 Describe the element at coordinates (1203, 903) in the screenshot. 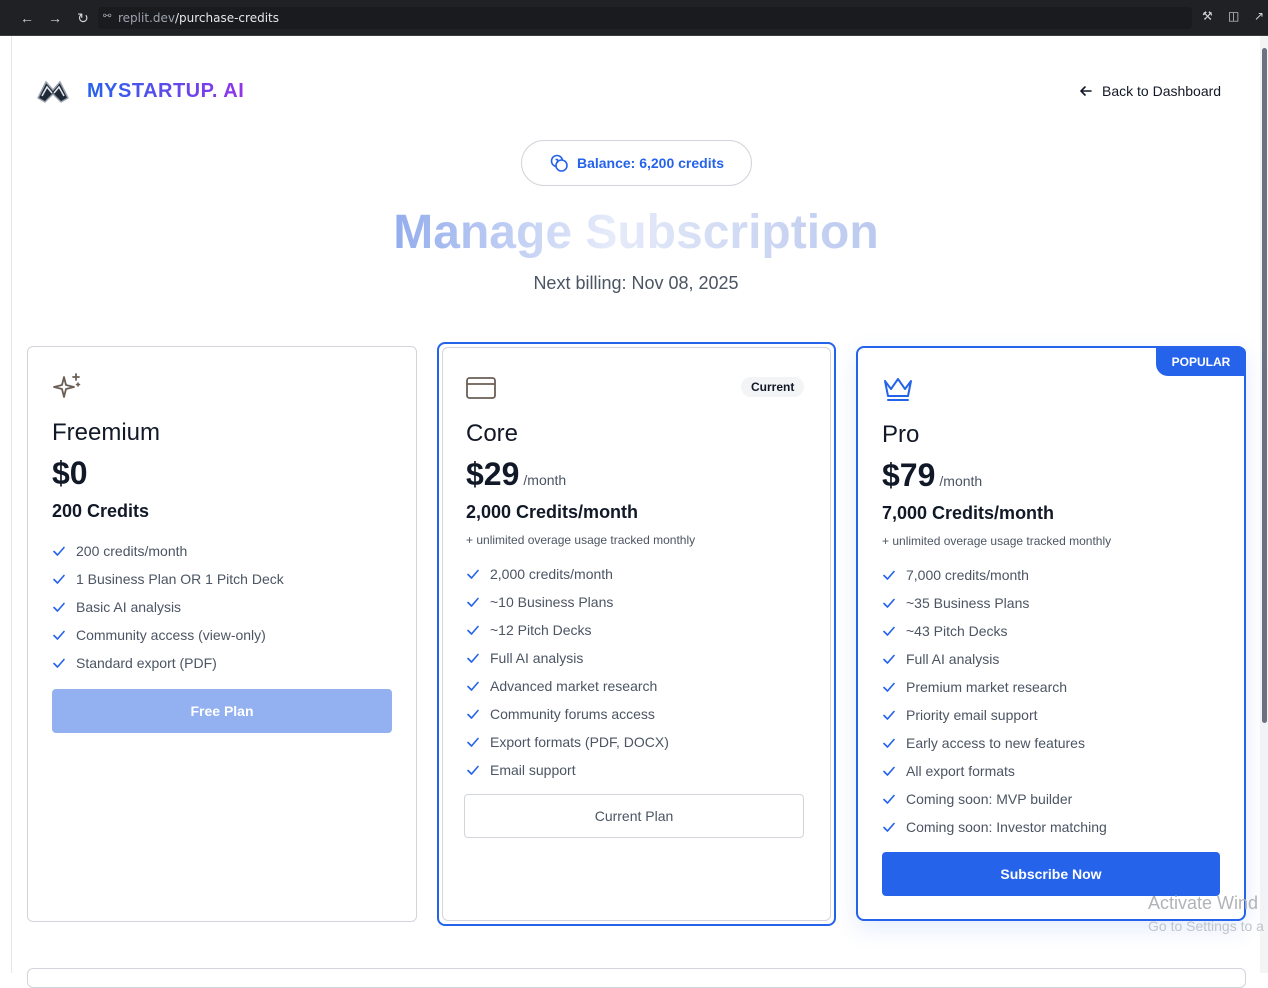

I see `activation-watermark: Activate Wind` at that location.